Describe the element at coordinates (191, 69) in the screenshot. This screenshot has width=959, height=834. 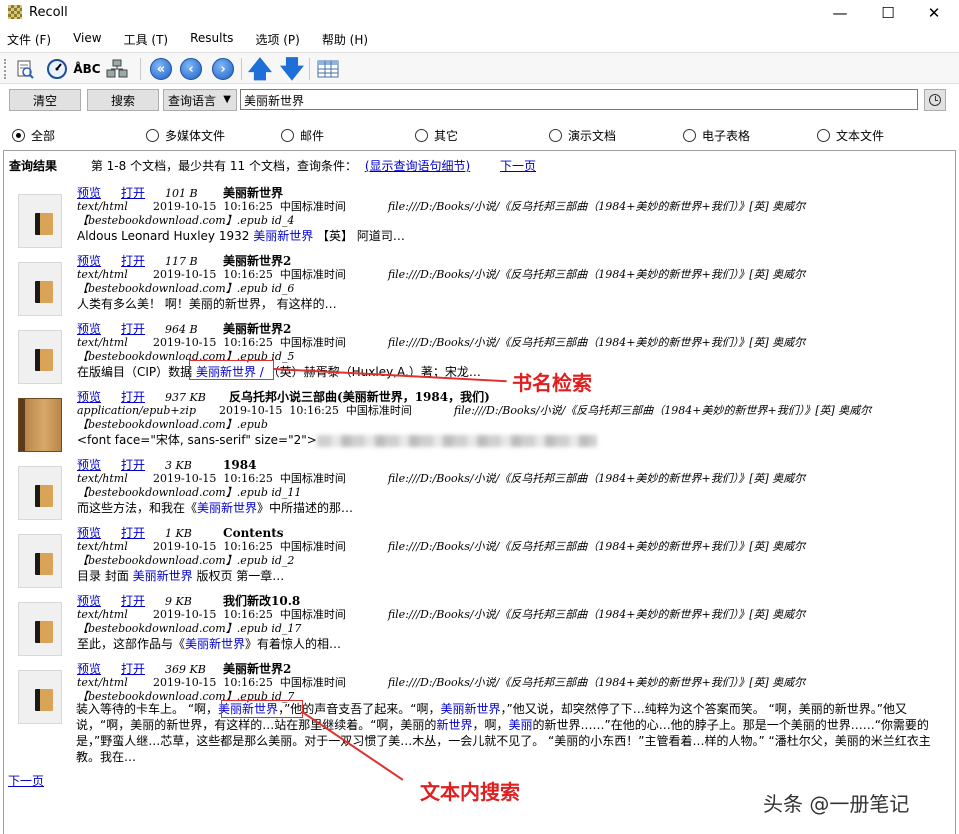
I see `prev-page-icon: ‹` at that location.